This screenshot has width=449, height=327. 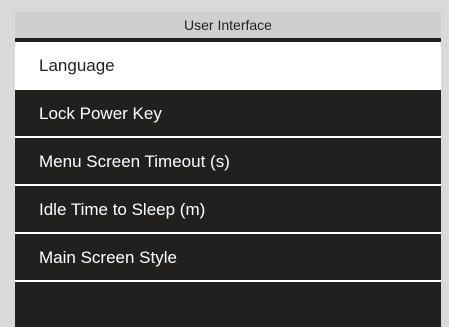 What do you see at coordinates (228, 114) in the screenshot?
I see `menu-item-lock-power-key: Lock Power Key` at bounding box center [228, 114].